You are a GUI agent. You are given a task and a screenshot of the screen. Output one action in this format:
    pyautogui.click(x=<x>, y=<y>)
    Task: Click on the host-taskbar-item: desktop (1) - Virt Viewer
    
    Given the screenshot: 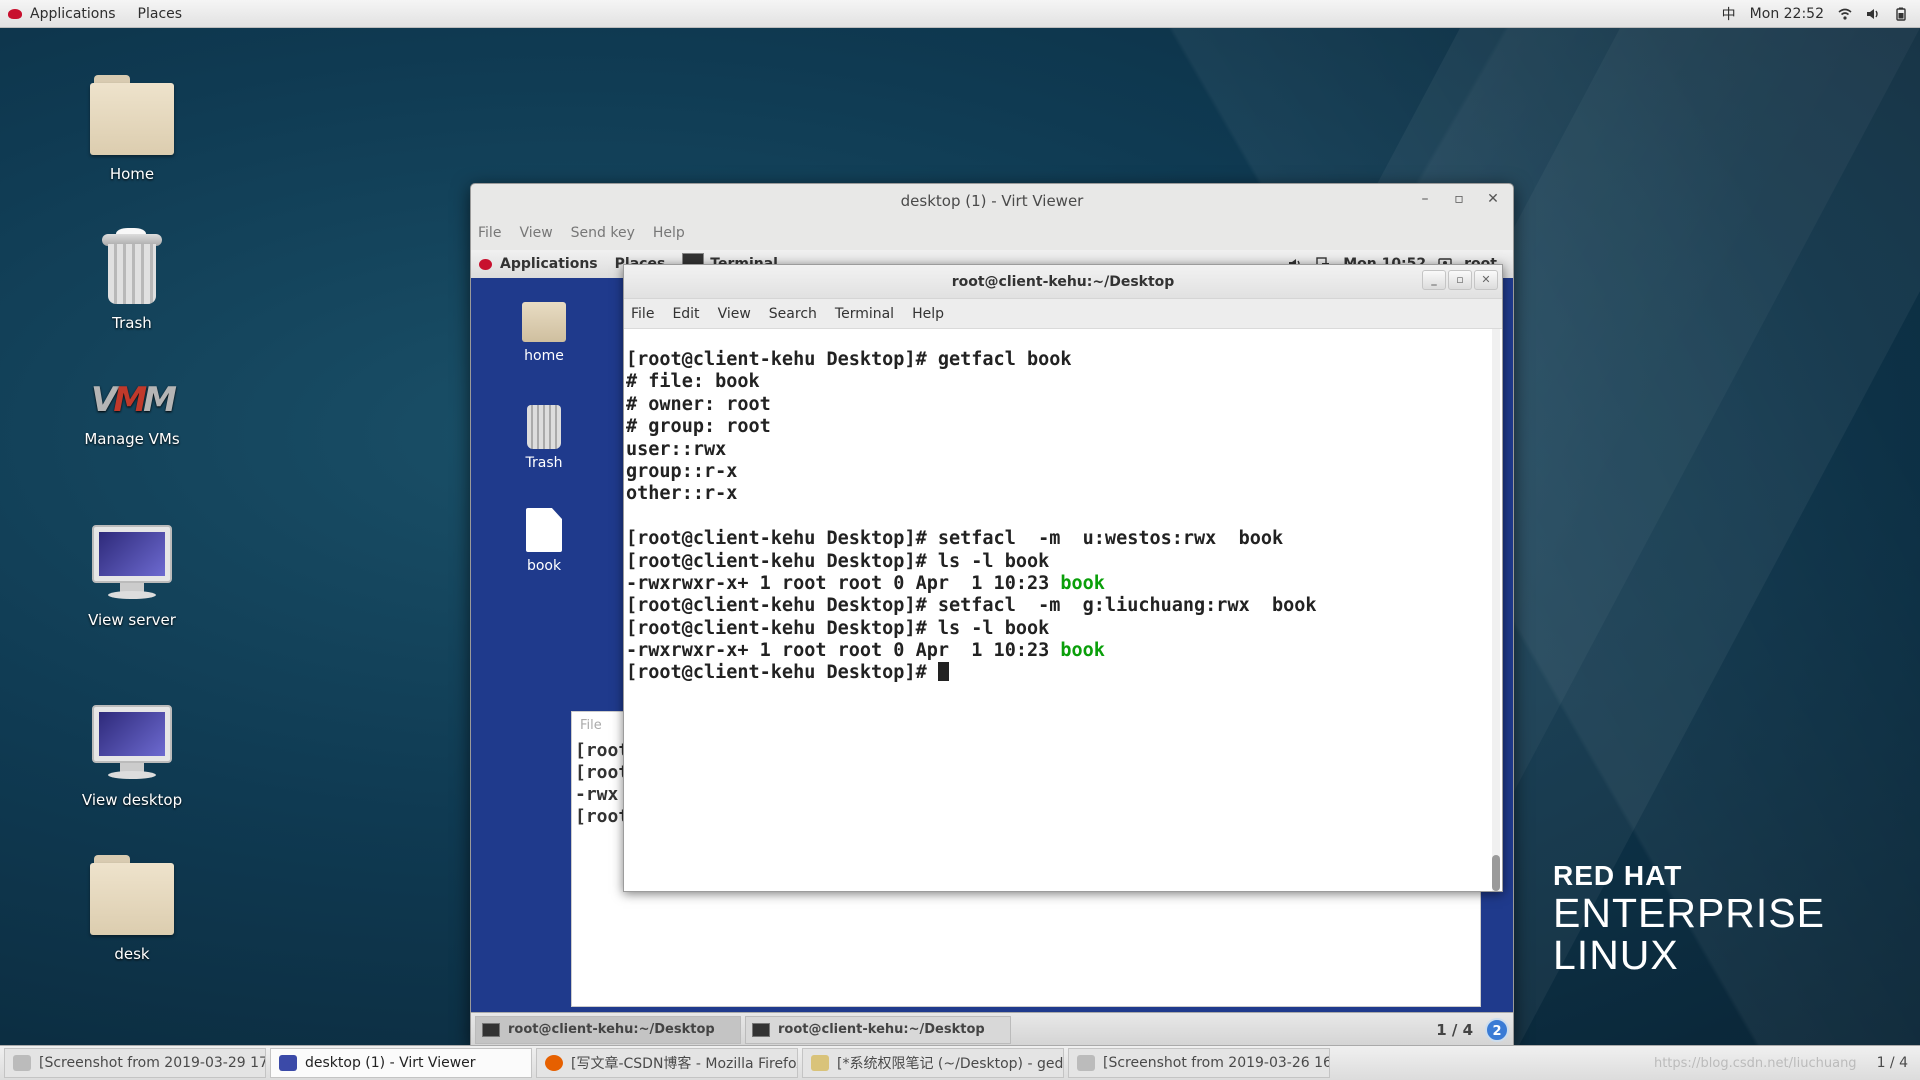 What is the action you would take?
    pyautogui.click(x=401, y=1063)
    